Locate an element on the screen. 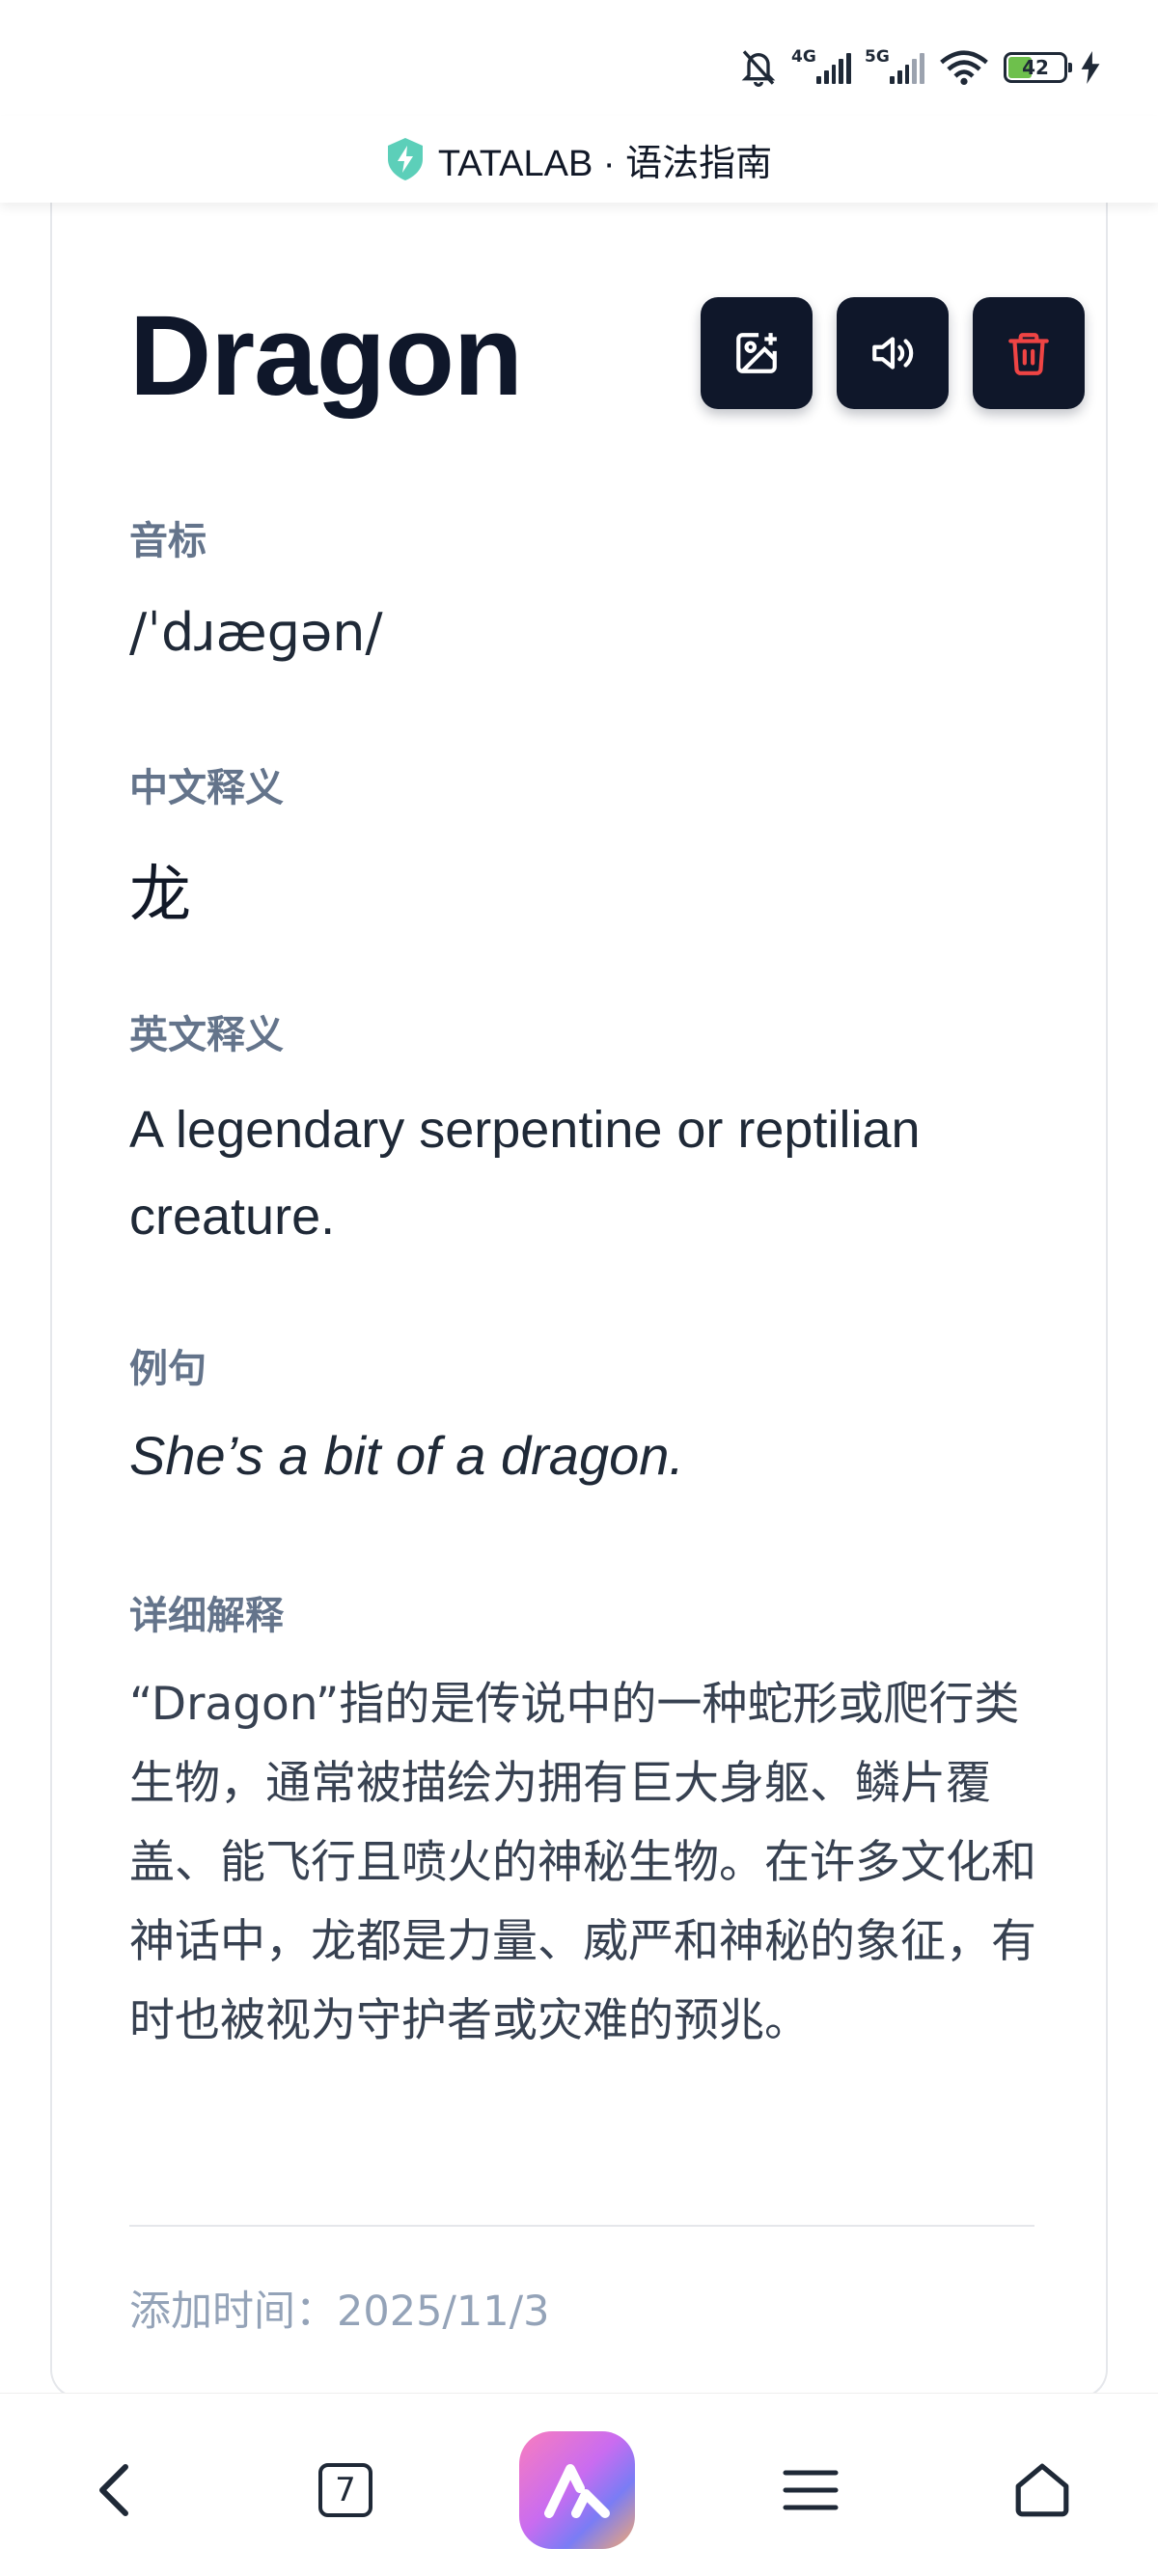 Image resolution: width=1158 pixels, height=2576 pixels. mute-bell-icon is located at coordinates (758, 68).